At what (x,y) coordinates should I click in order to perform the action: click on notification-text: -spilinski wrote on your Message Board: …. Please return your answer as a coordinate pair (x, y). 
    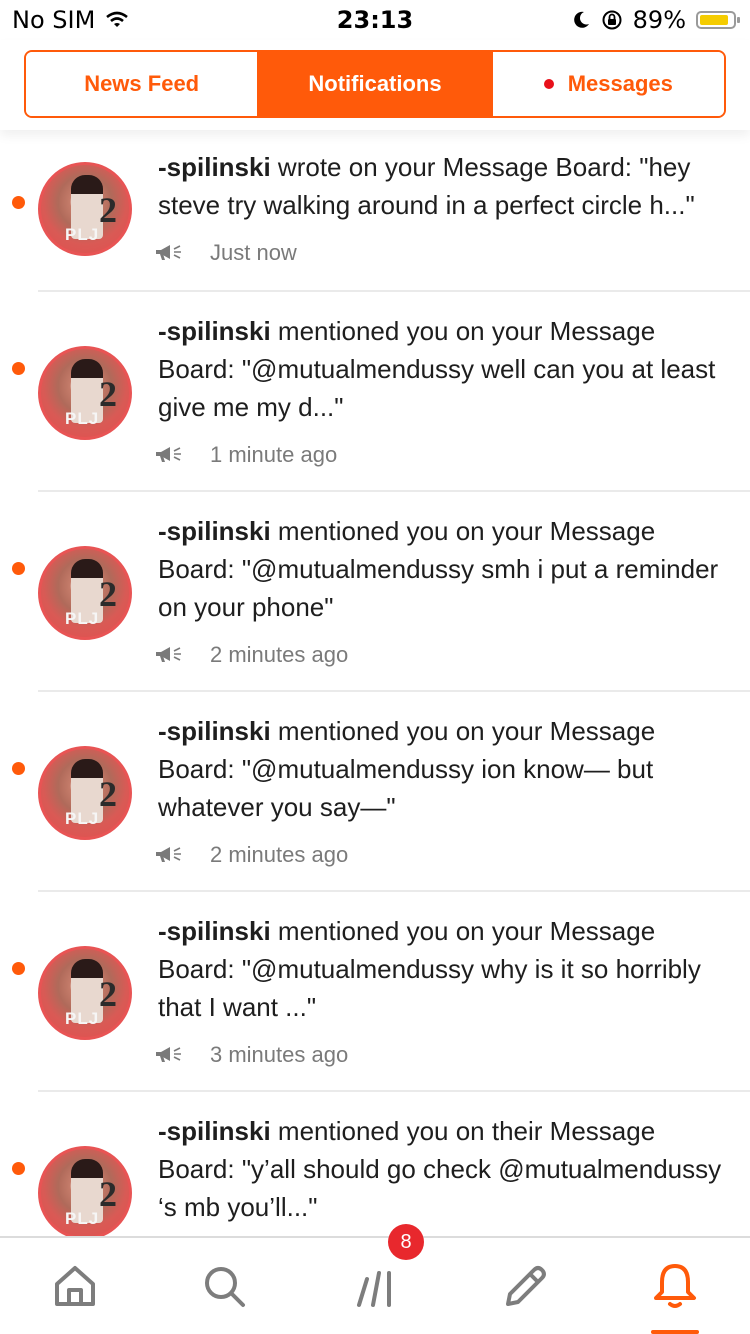
    Looking at the image, I should click on (442, 186).